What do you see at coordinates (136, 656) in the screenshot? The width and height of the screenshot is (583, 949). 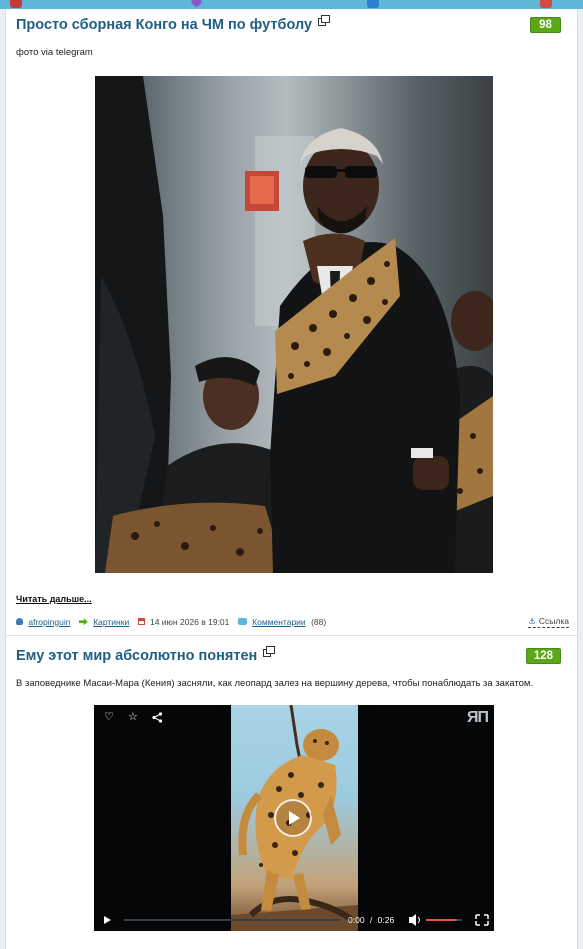 I see `post-title-text: Ему этот мир абсолютно понятен` at bounding box center [136, 656].